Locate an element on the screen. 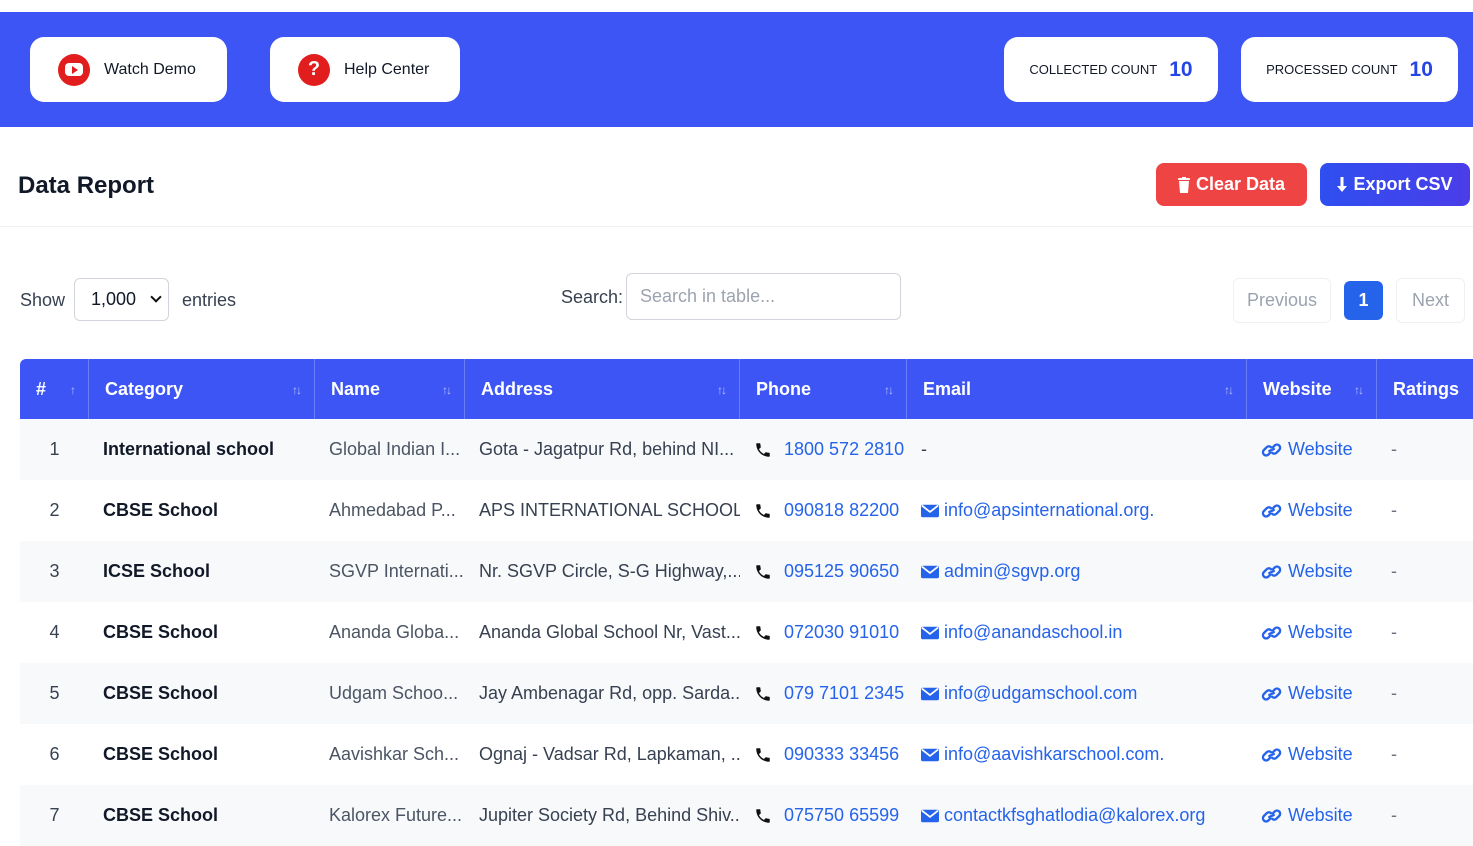 The height and width of the screenshot is (846, 1473). entries-label: entries is located at coordinates (209, 300).